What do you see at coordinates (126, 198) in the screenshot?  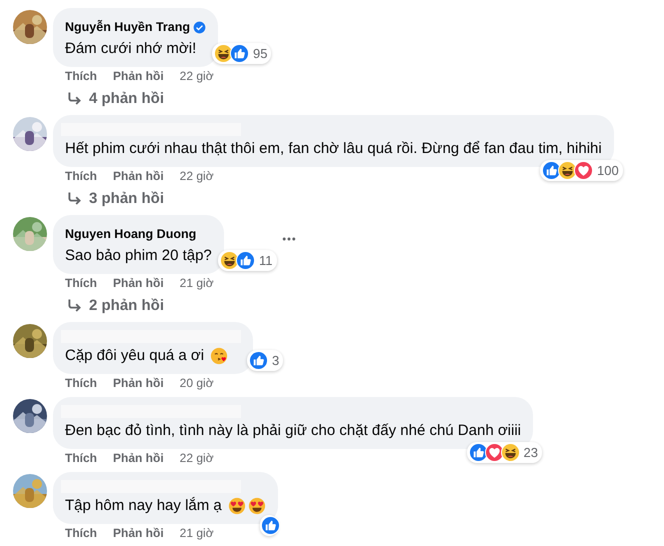 I see `view-replies-link: 3 phản hồi` at bounding box center [126, 198].